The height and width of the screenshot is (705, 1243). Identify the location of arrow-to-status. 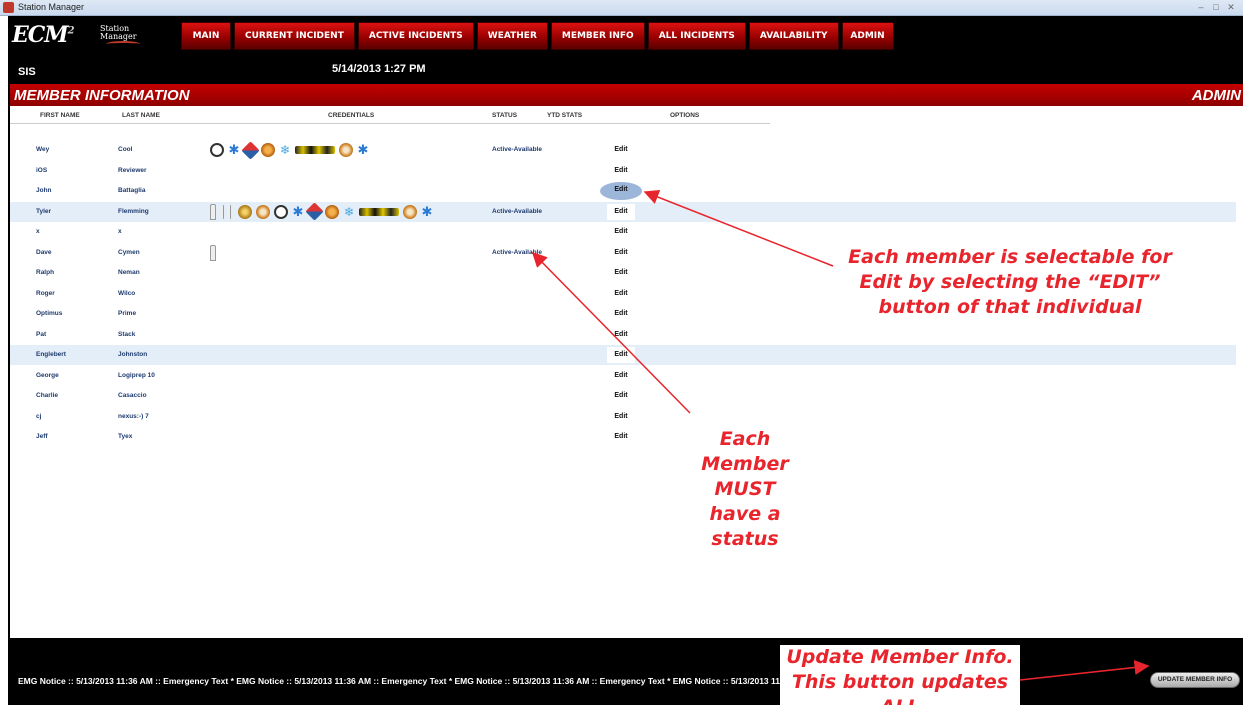
(611, 332).